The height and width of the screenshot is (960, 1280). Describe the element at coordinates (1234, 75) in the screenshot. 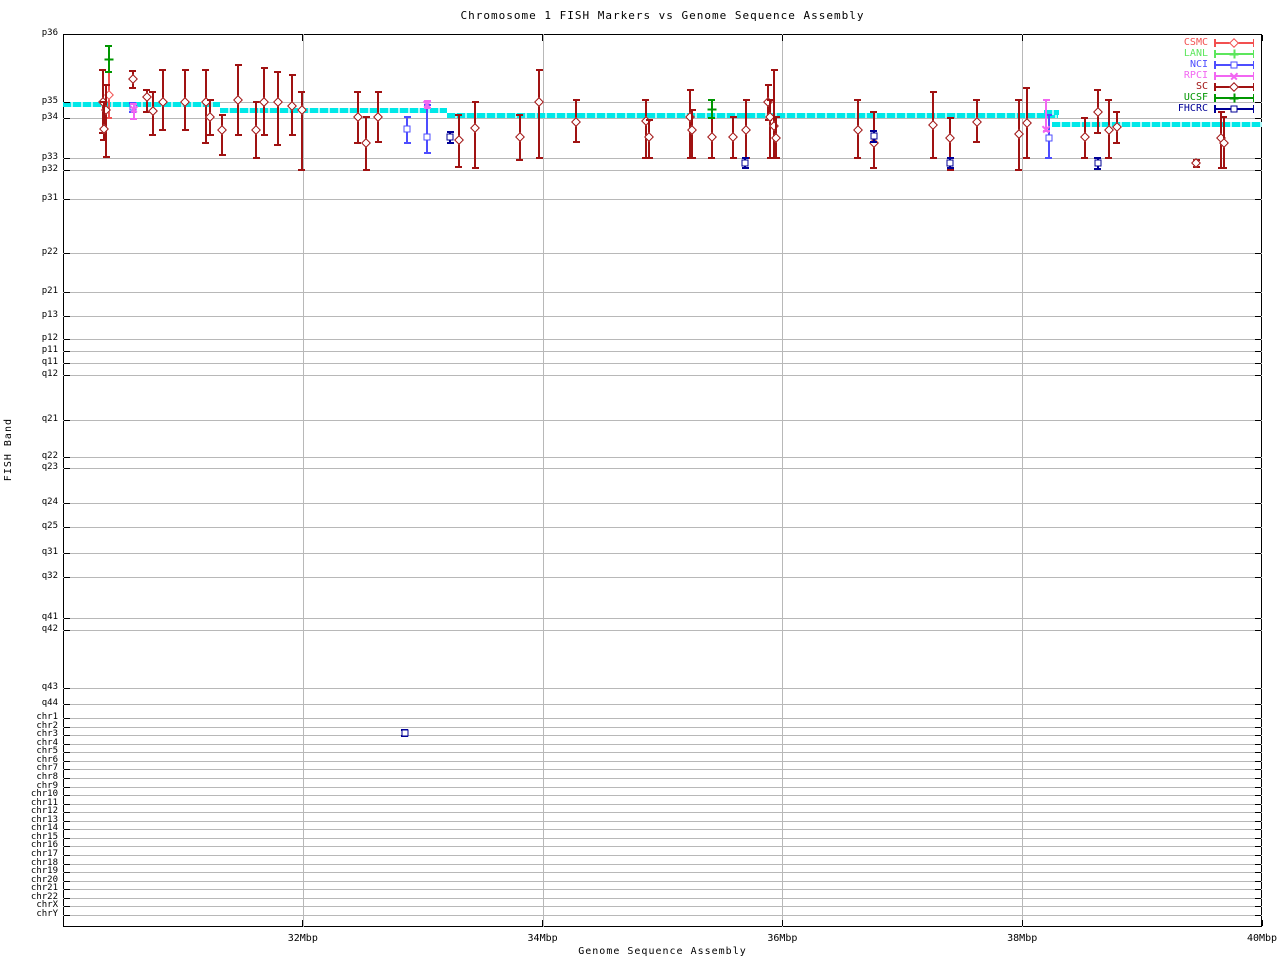

I see `legend-sample-x-icon` at that location.